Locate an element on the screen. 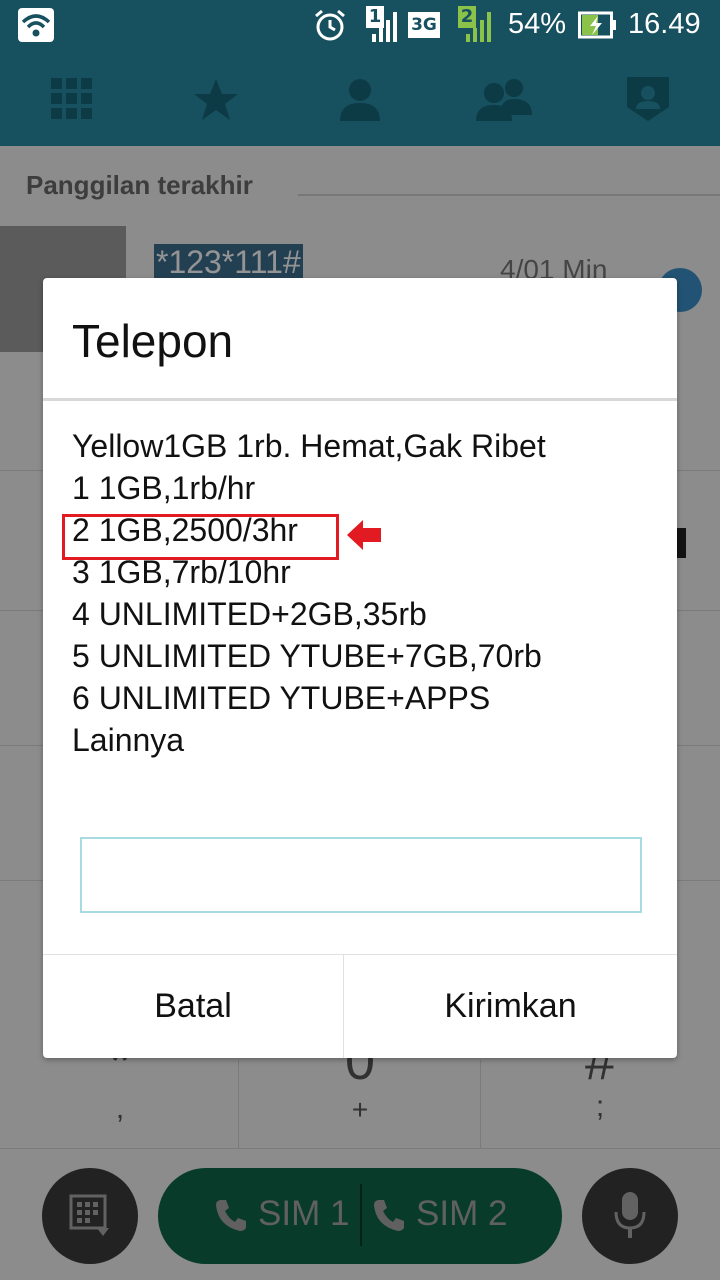 This screenshot has height=1280, width=720. tab-bar is located at coordinates (360, 99).